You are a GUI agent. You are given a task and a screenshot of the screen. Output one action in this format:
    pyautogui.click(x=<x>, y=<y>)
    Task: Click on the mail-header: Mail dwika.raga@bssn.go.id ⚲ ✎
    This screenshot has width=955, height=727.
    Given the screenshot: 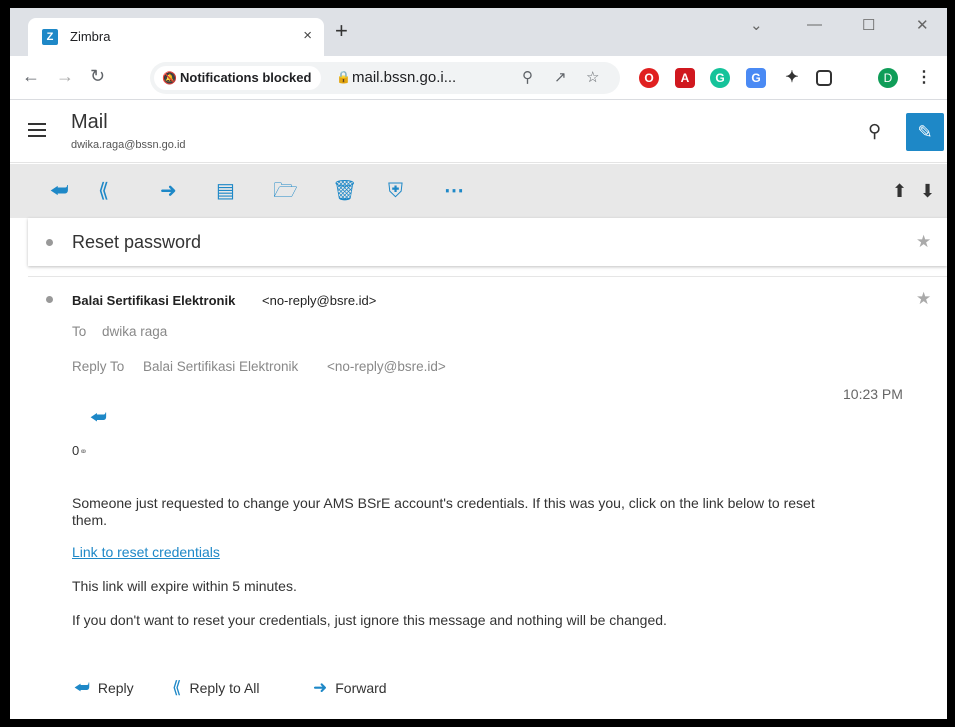 What is the action you would take?
    pyautogui.click(x=478, y=132)
    